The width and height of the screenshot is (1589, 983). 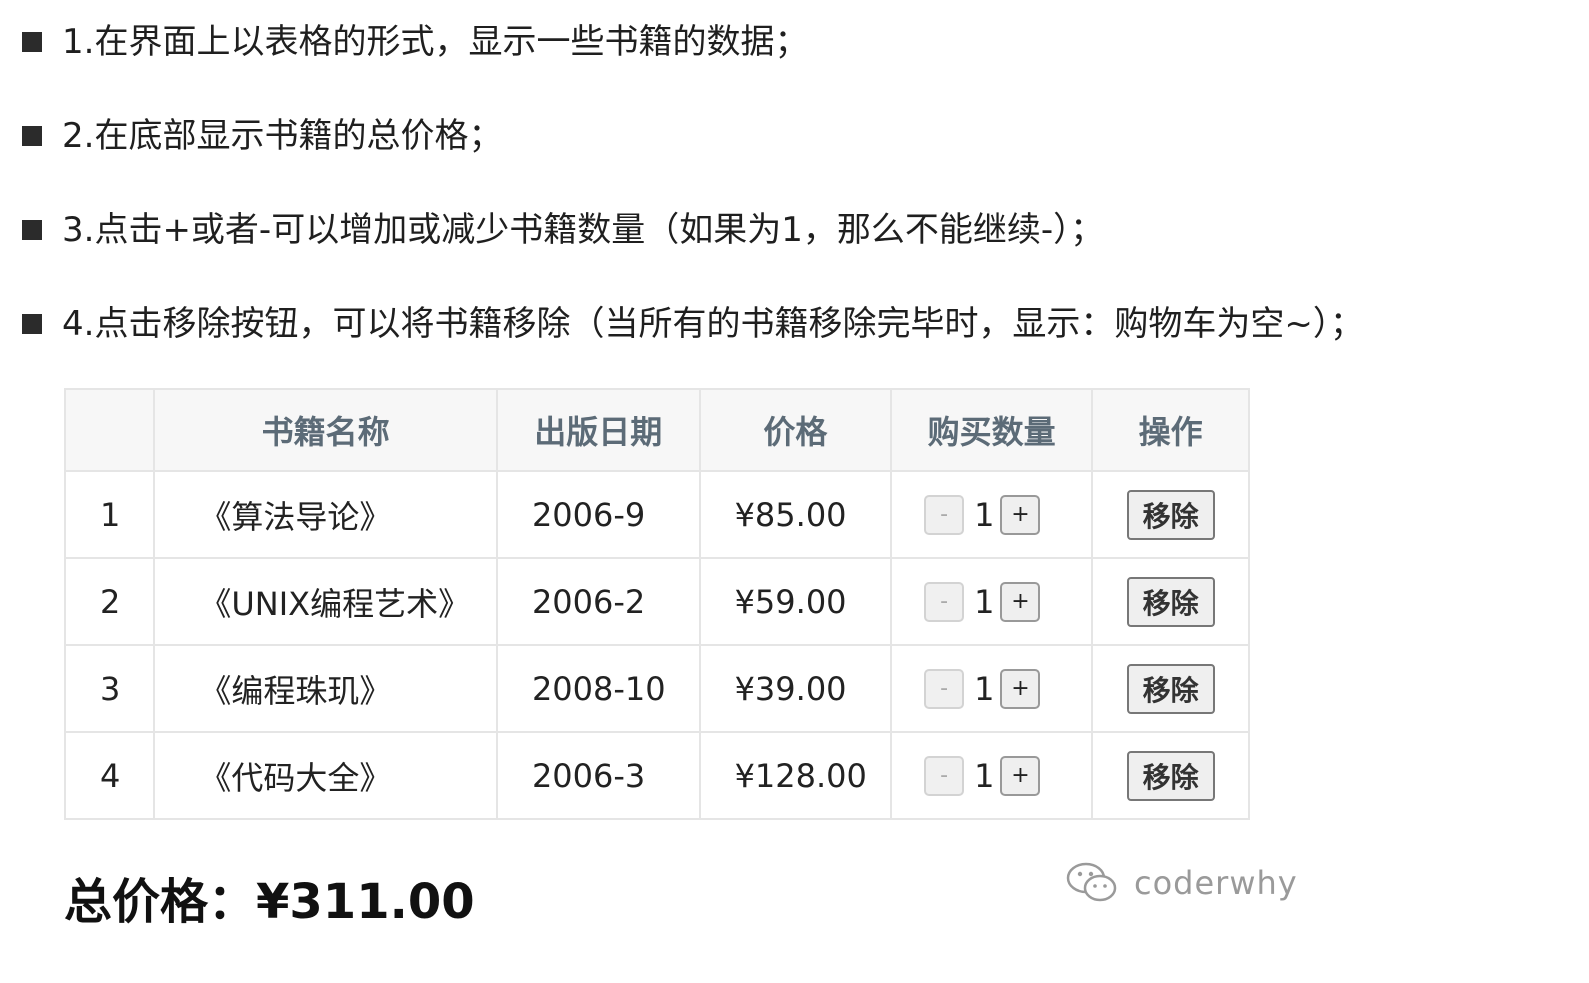 I want to click on requirement-item: 3.点击+或者-可以增加或减少书籍数量（如果为1，那么不能继续-）；, so click(x=802, y=230).